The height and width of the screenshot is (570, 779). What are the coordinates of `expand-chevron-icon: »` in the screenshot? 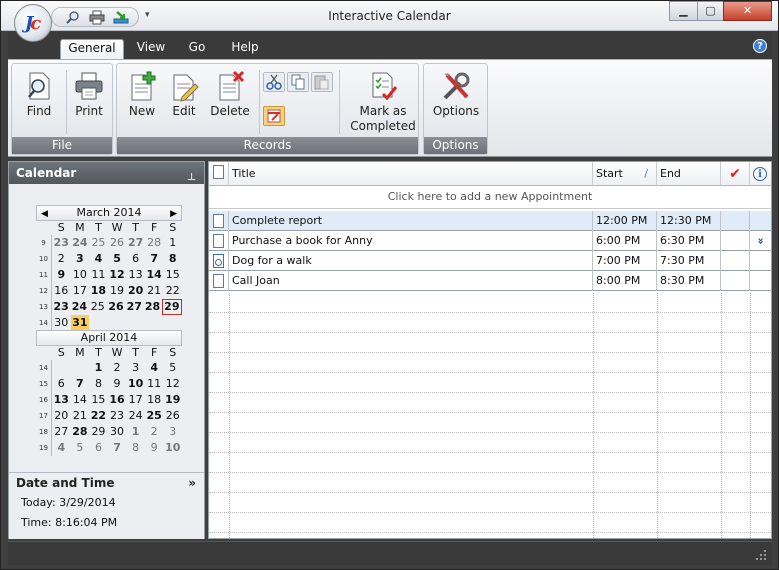 It's located at (761, 241).